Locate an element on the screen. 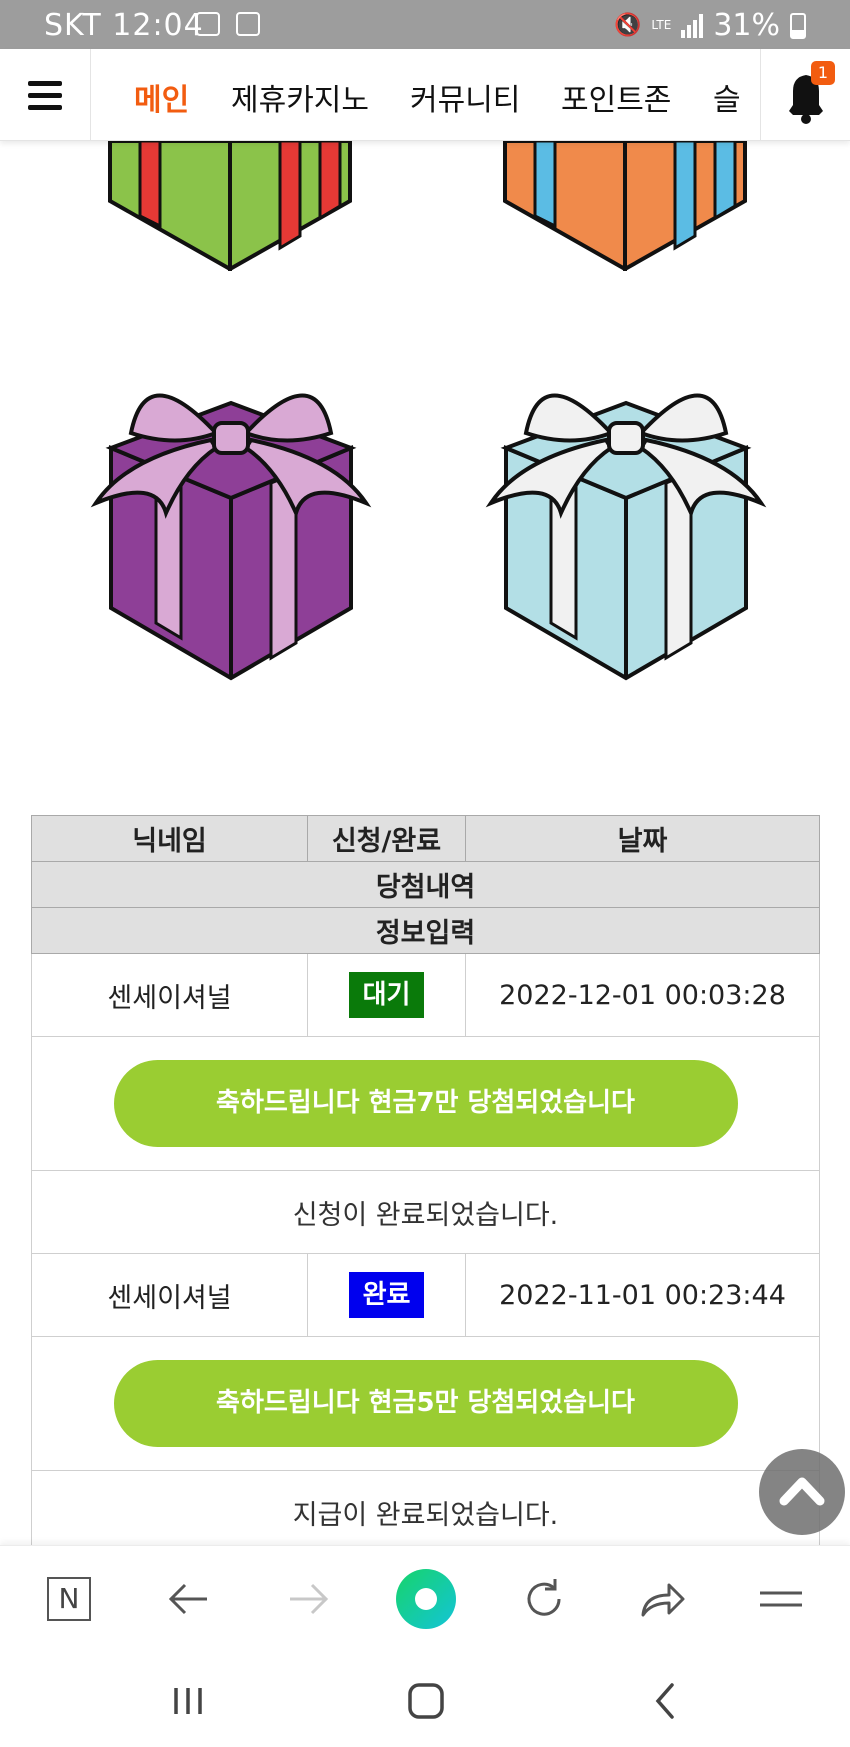 The image size is (850, 1747). table-row-message: 지급이 완료되었습니다. is located at coordinates (425, 1512).